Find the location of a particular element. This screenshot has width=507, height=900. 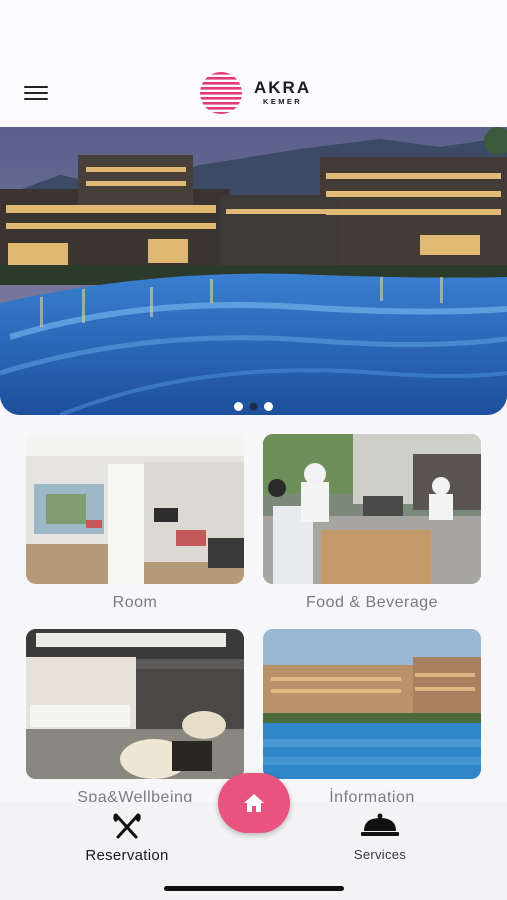

akra-logo-mark is located at coordinates (221, 93).